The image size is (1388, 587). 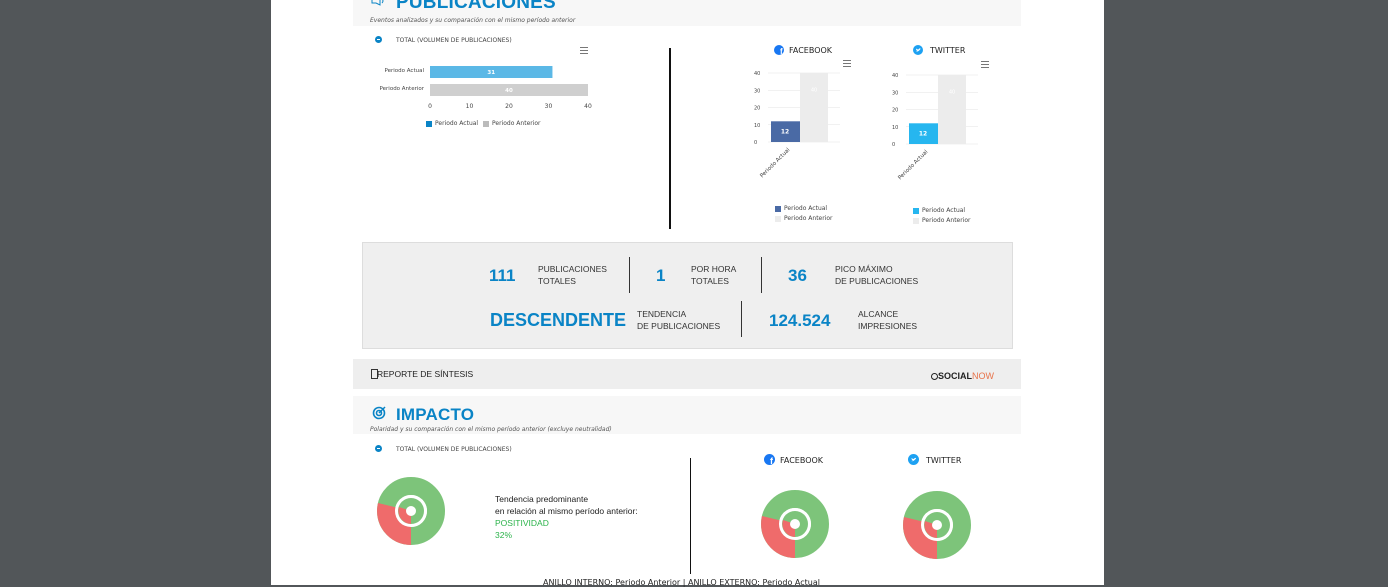 What do you see at coordinates (411, 511) in the screenshot?
I see `total-polarity-ring-chart` at bounding box center [411, 511].